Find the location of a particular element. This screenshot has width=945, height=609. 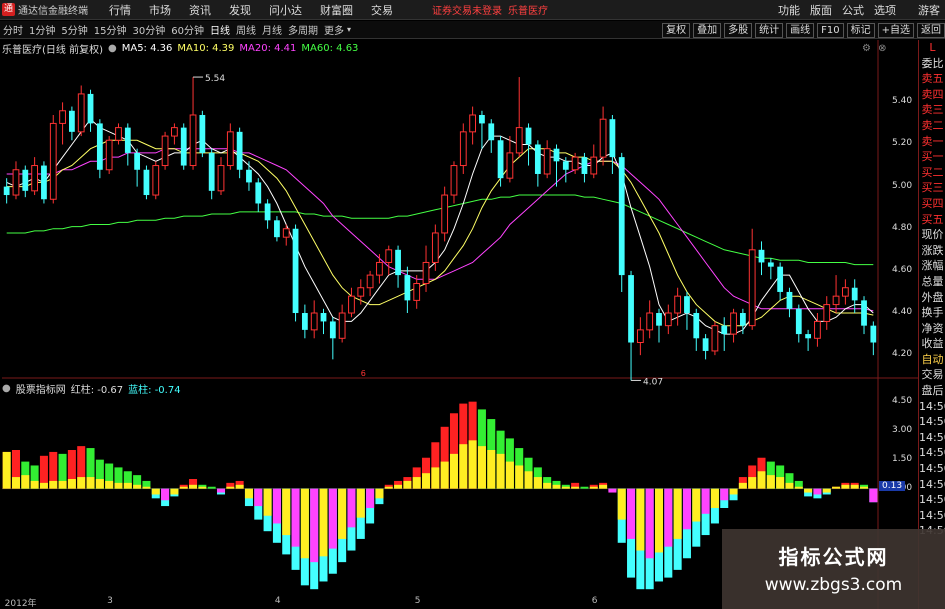

price-tick: 4.40 is located at coordinates (902, 312).